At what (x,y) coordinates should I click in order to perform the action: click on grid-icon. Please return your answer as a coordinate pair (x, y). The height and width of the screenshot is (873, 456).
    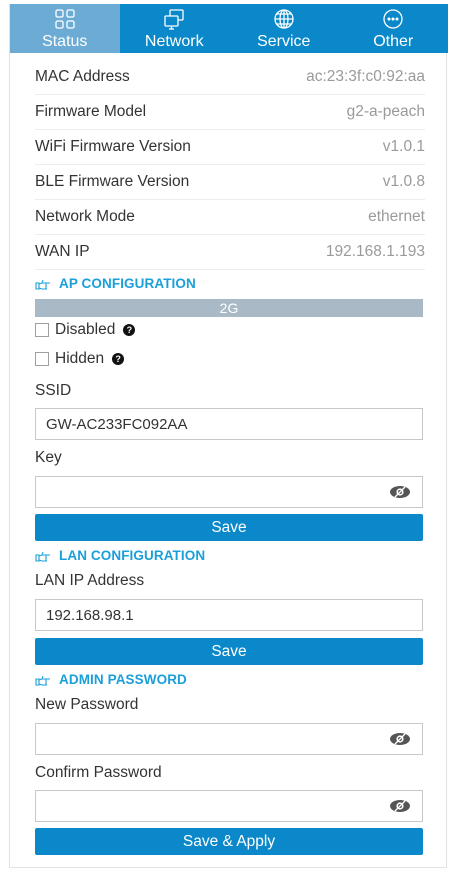
    Looking at the image, I should click on (65, 19).